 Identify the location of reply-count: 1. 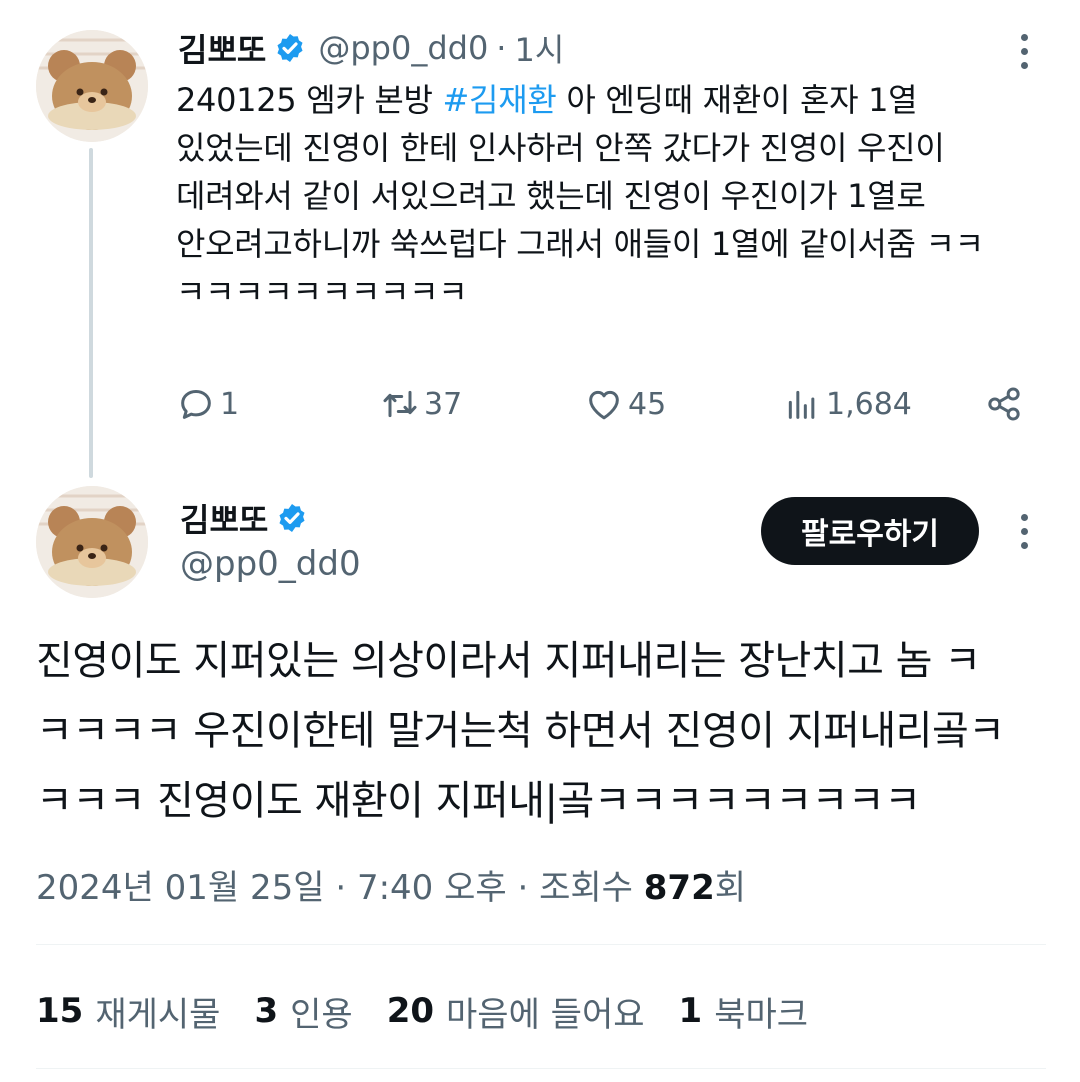
(230, 404).